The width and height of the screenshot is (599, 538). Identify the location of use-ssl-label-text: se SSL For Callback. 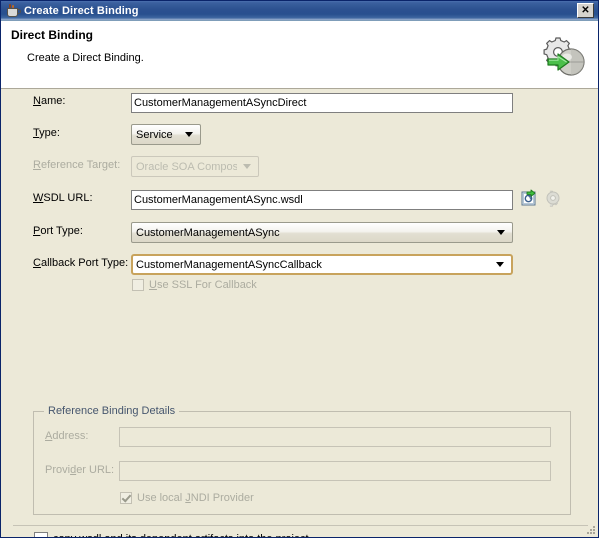
(206, 285).